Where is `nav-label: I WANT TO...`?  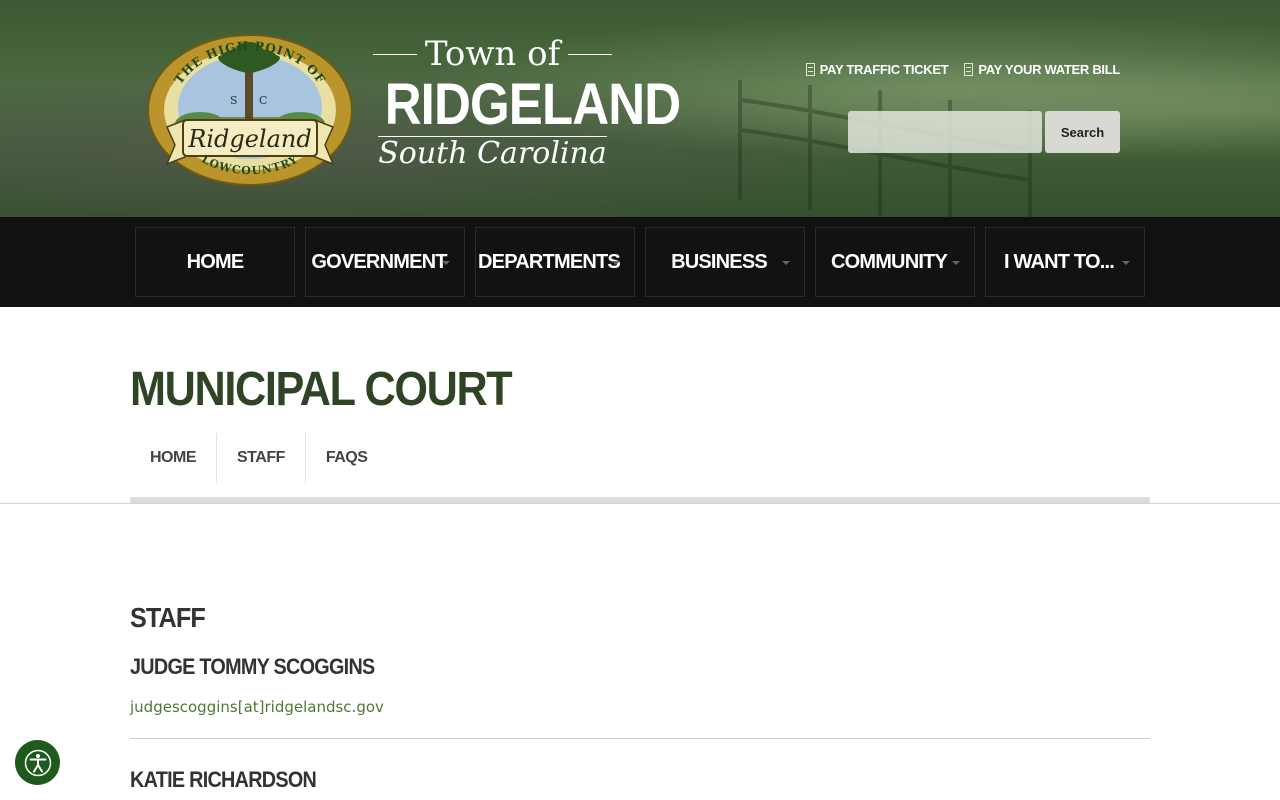
nav-label: I WANT TO... is located at coordinates (1059, 261).